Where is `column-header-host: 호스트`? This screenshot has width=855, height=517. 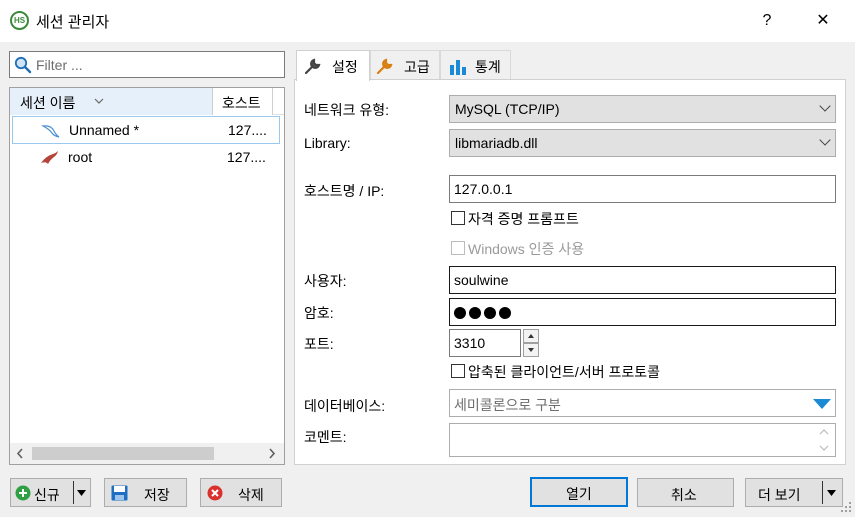 column-header-host: 호스트 is located at coordinates (243, 101).